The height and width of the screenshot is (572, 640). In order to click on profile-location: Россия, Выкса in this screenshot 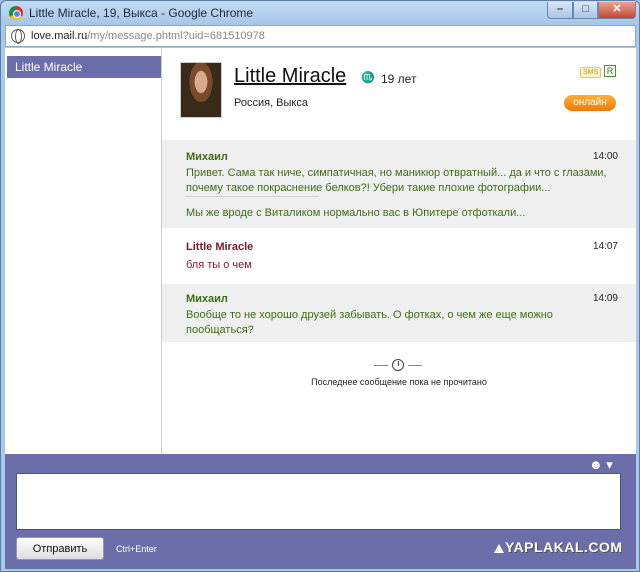, I will do `click(271, 103)`.